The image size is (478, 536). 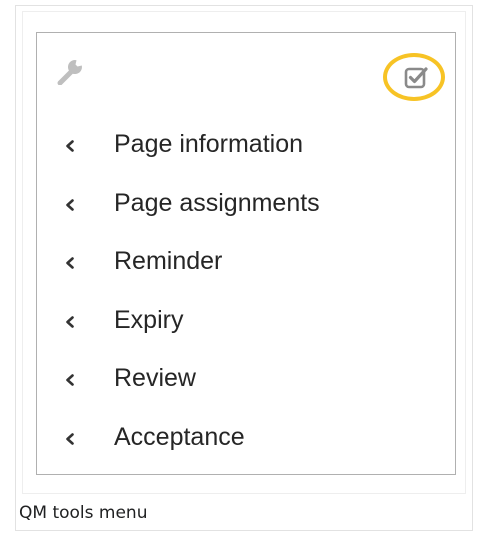 What do you see at coordinates (83, 513) in the screenshot?
I see `figure-caption: QM tools menu` at bounding box center [83, 513].